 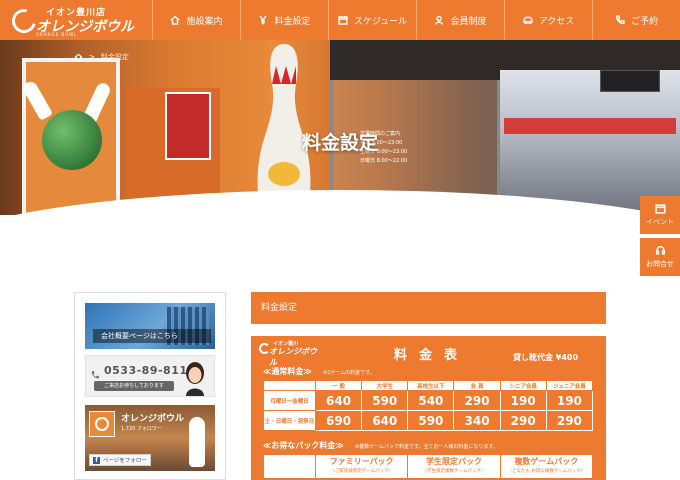 I want to click on side-tab-label: お問合せ, so click(x=660, y=264).